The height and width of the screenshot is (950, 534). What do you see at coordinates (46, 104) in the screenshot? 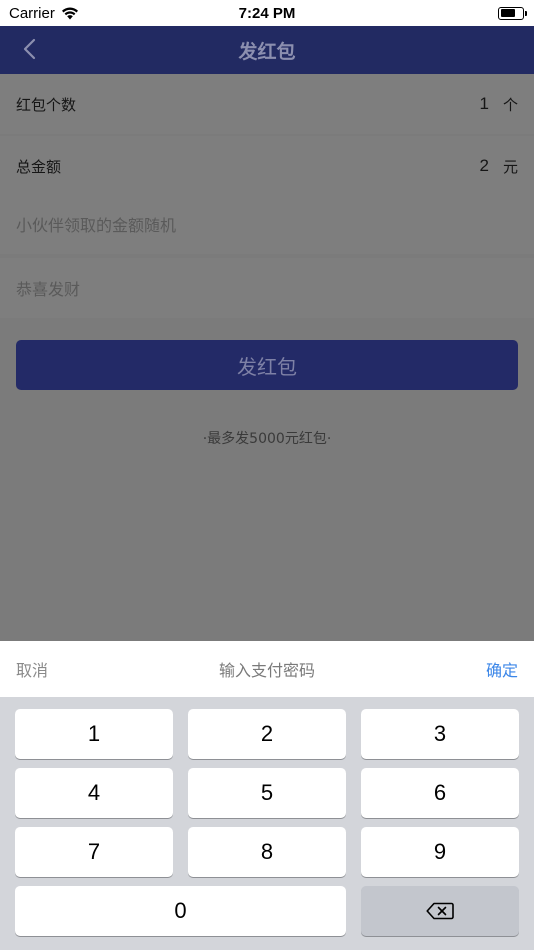
I see `packet-count-label: 红包个数` at bounding box center [46, 104].